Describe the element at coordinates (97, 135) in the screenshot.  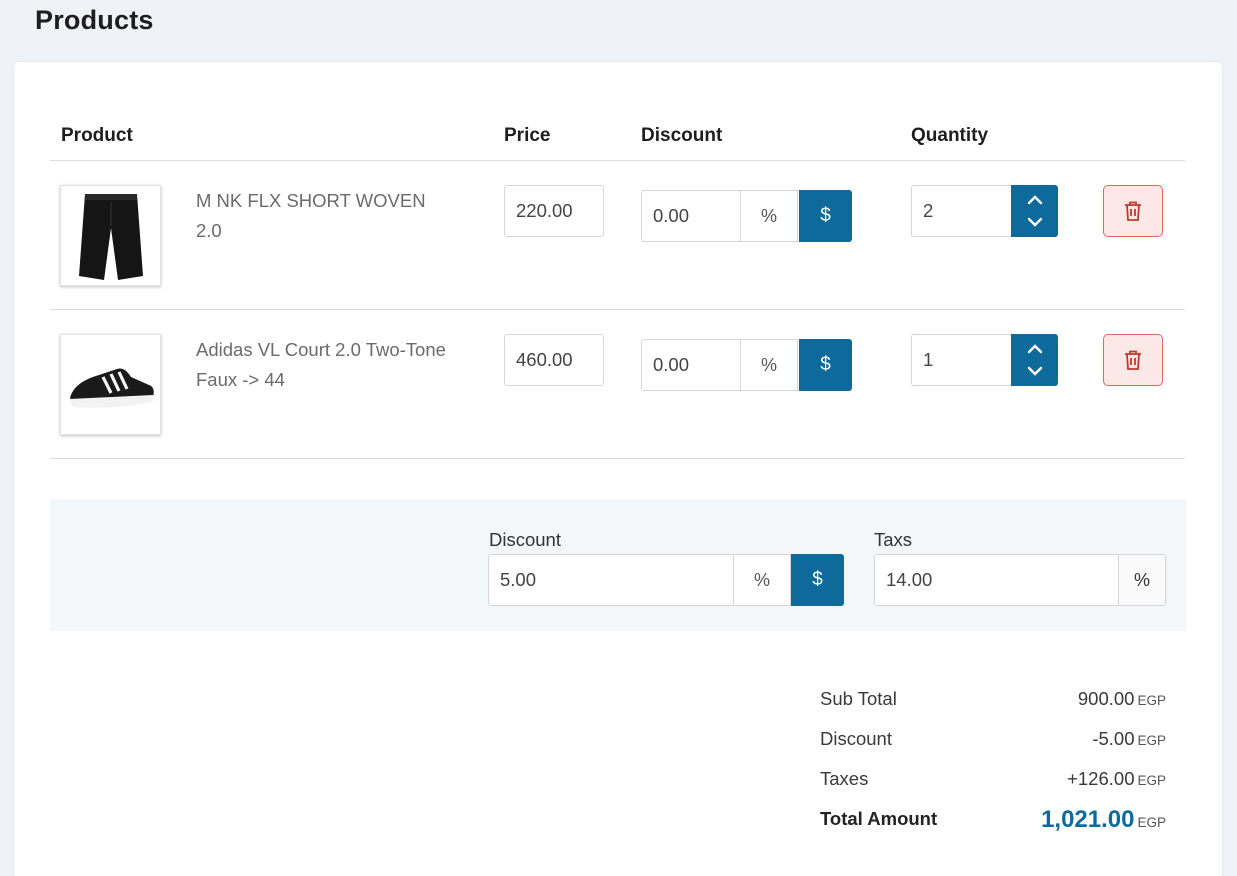
I see `column-header-product: Product` at that location.